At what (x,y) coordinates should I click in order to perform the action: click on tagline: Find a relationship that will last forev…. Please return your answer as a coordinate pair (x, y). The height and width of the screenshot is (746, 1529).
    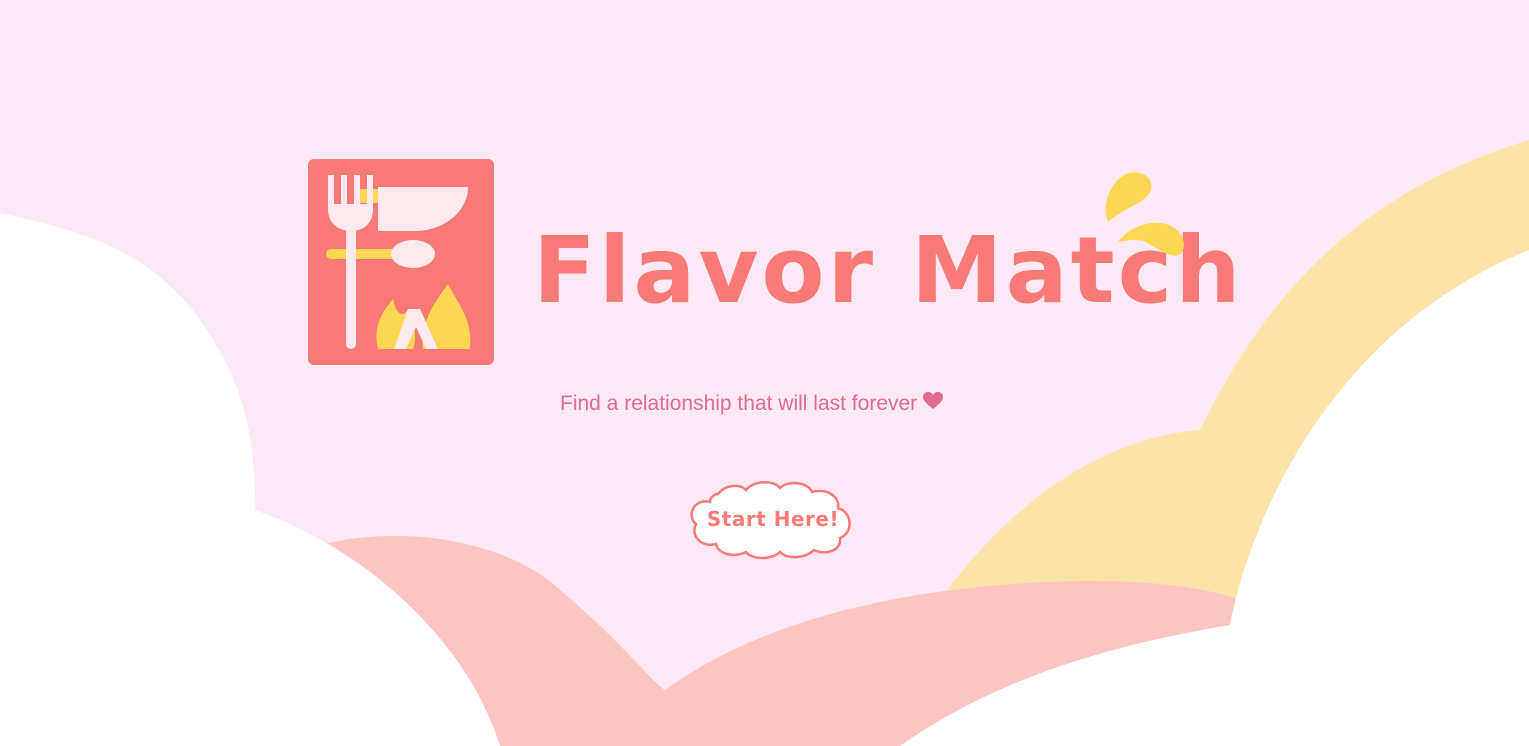
    Looking at the image, I should click on (780, 404).